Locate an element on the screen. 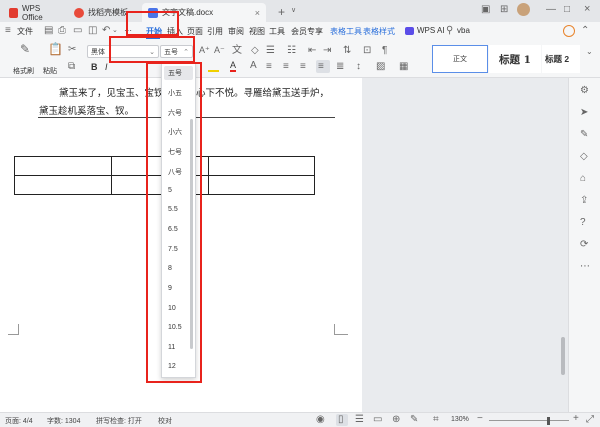 This screenshot has width=600, height=427. annotation-box-font-size is located at coordinates (152, 49).